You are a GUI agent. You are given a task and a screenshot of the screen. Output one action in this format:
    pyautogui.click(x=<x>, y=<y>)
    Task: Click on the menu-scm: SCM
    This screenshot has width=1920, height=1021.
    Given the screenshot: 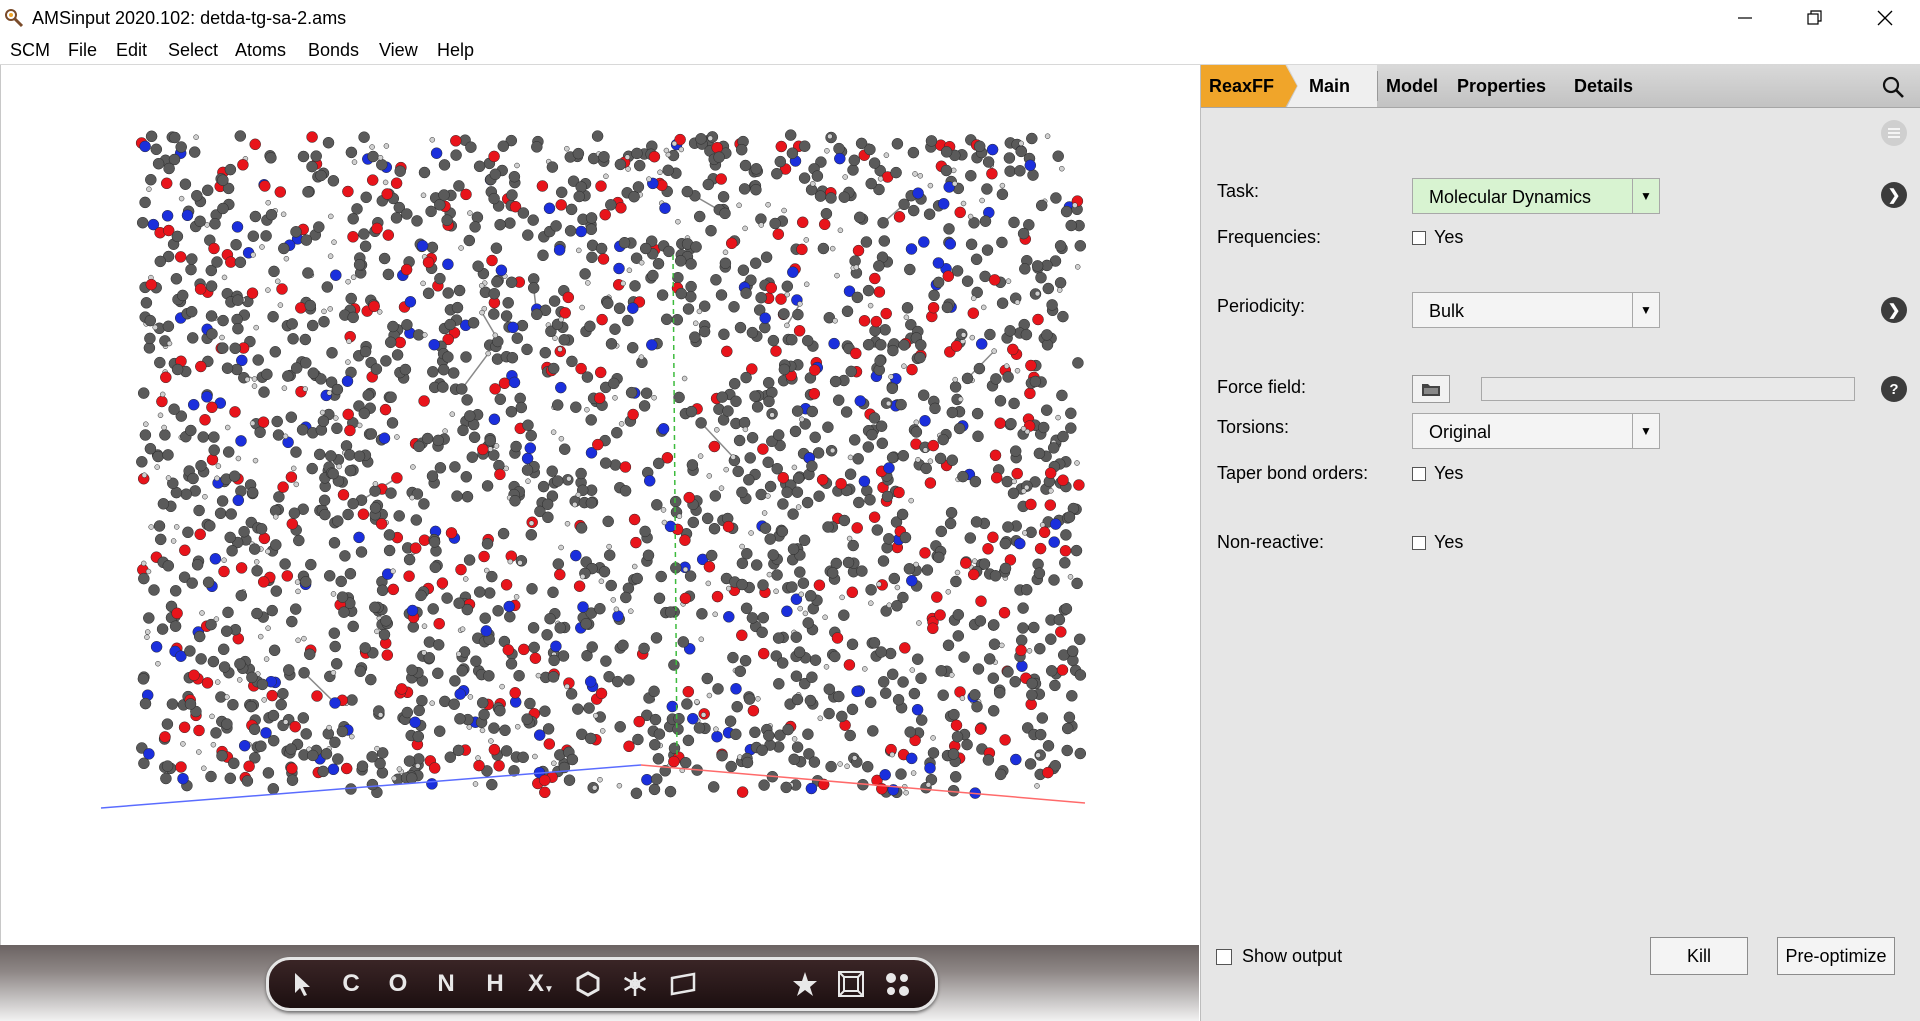 What is the action you would take?
    pyautogui.click(x=30, y=50)
    